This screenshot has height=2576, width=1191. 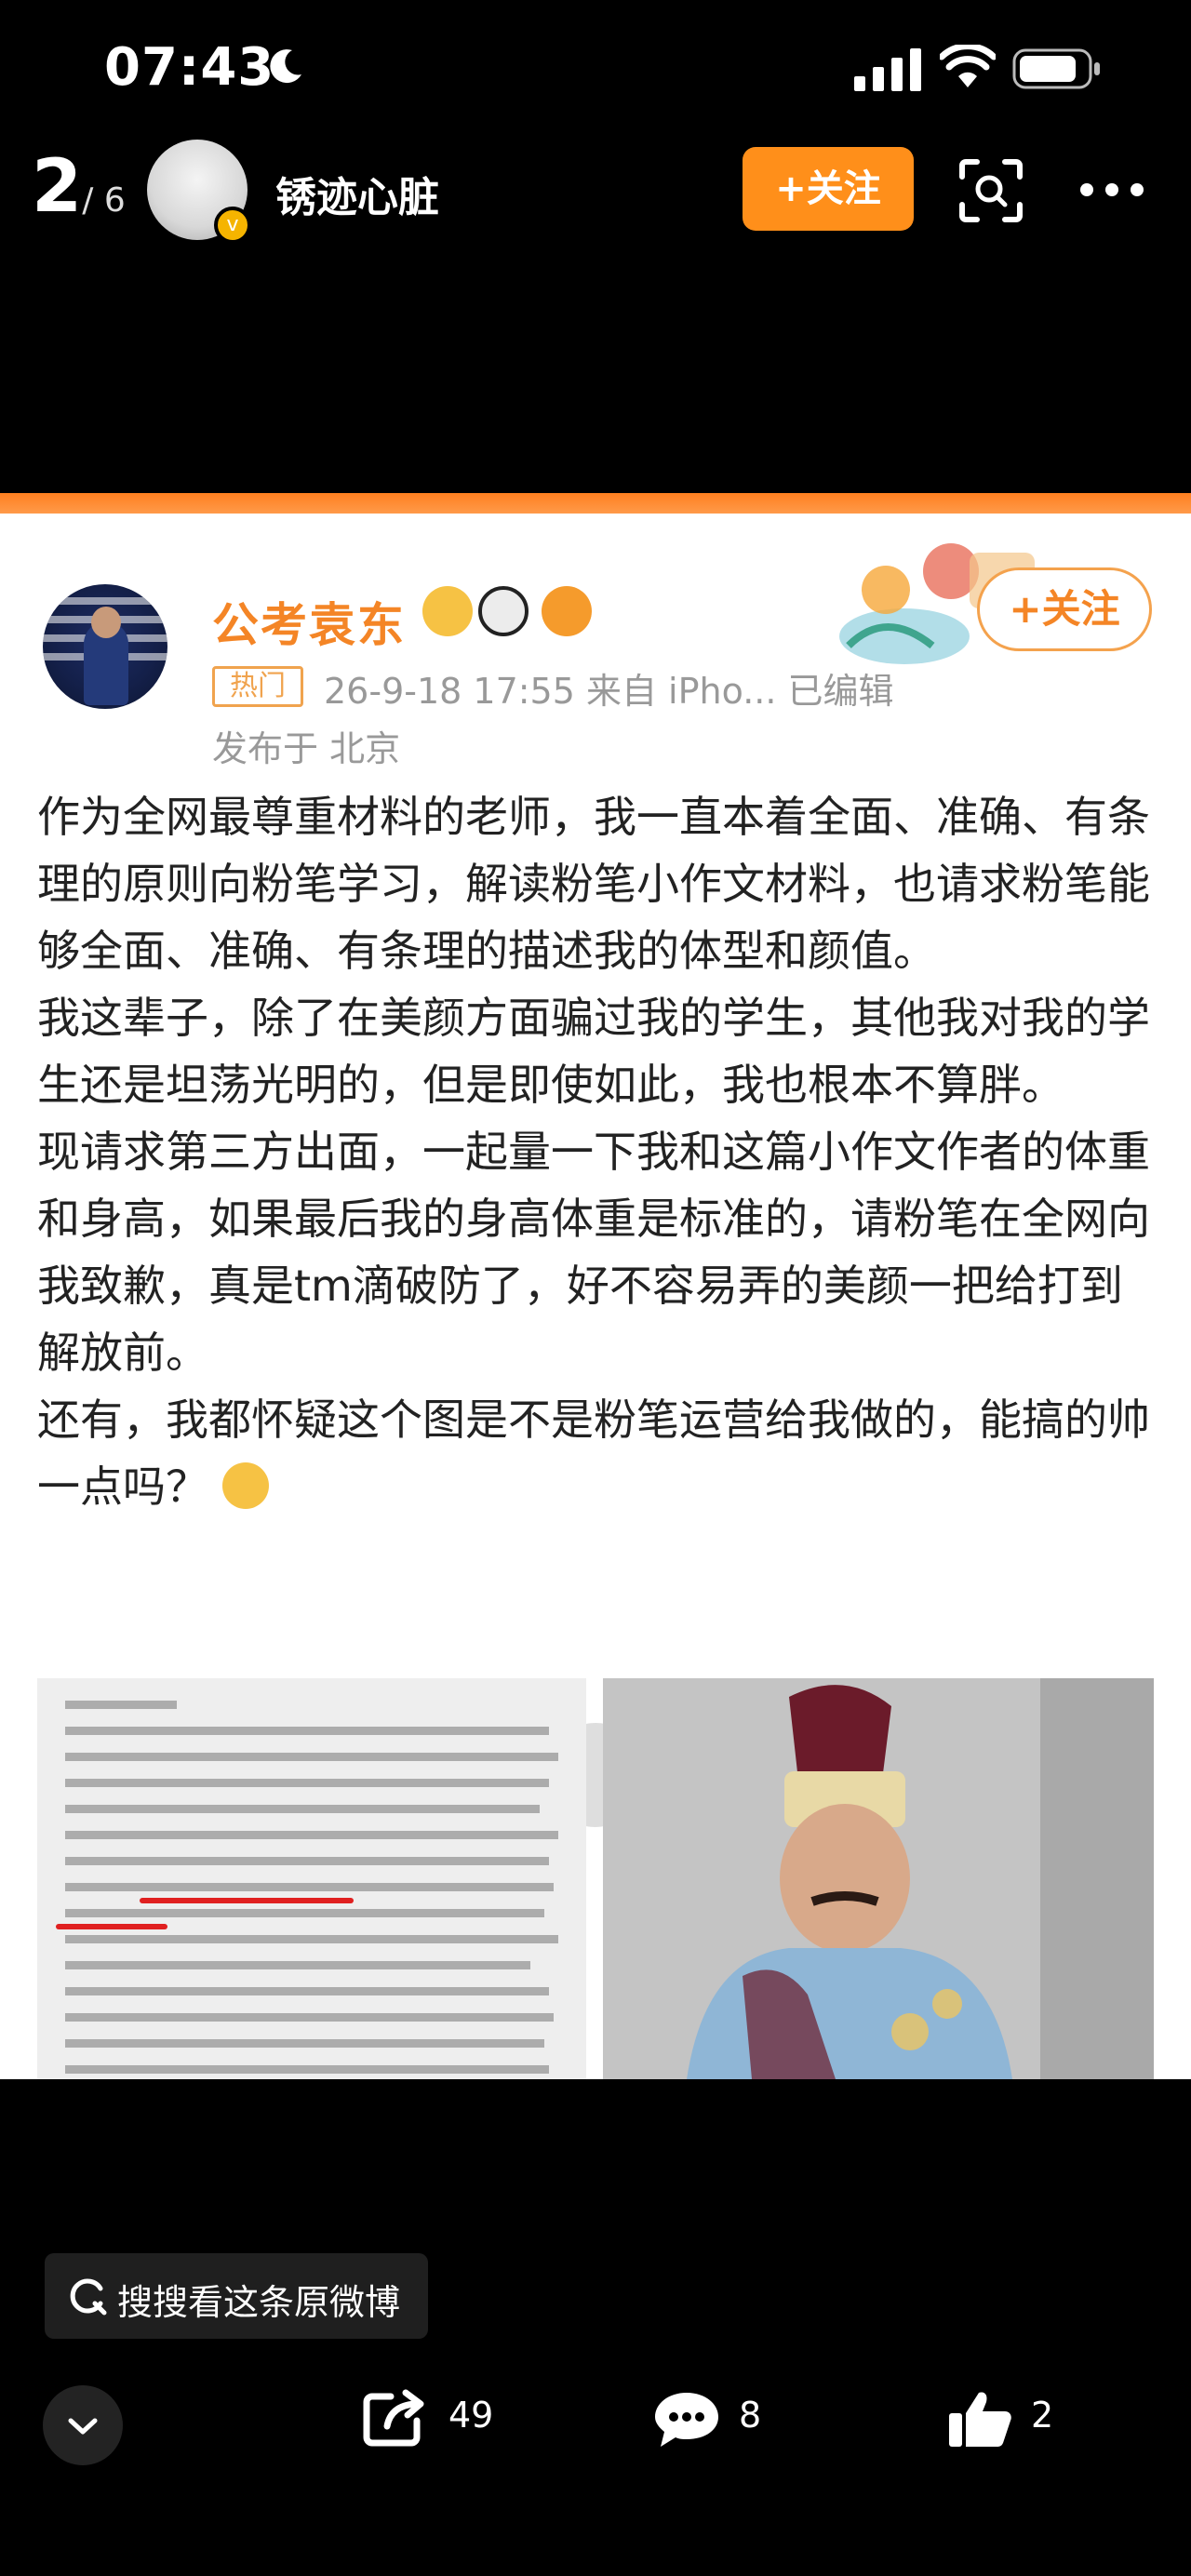 I want to click on like-icon, so click(x=980, y=2419).